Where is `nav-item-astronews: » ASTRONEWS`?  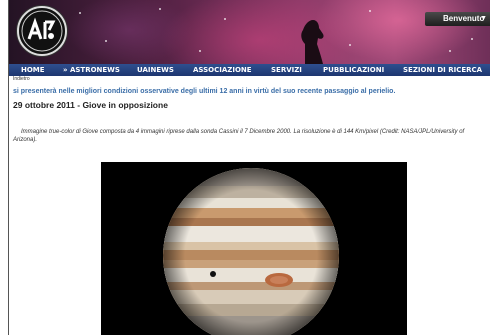
nav-item-astronews: » ASTRONEWS is located at coordinates (91, 70).